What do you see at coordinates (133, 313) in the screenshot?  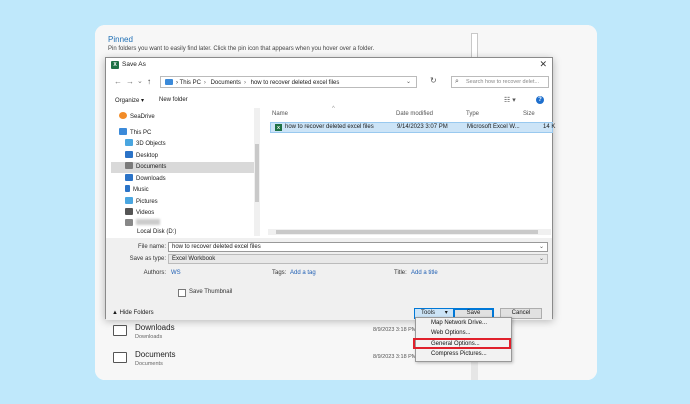 I see `hide-folders-button: ▲ Hide Folders` at bounding box center [133, 313].